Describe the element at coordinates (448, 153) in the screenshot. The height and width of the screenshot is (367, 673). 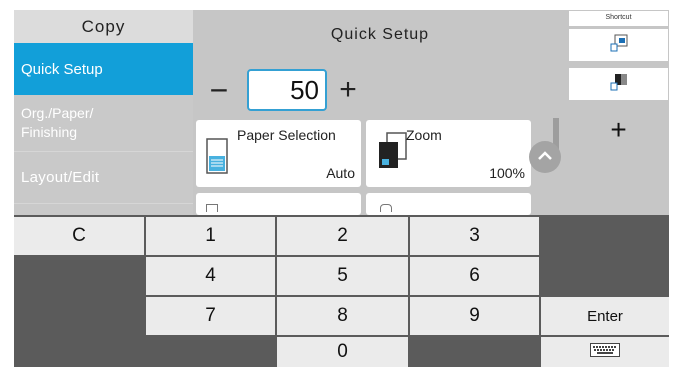
I see `zoom-button: Zoom 100%` at that location.